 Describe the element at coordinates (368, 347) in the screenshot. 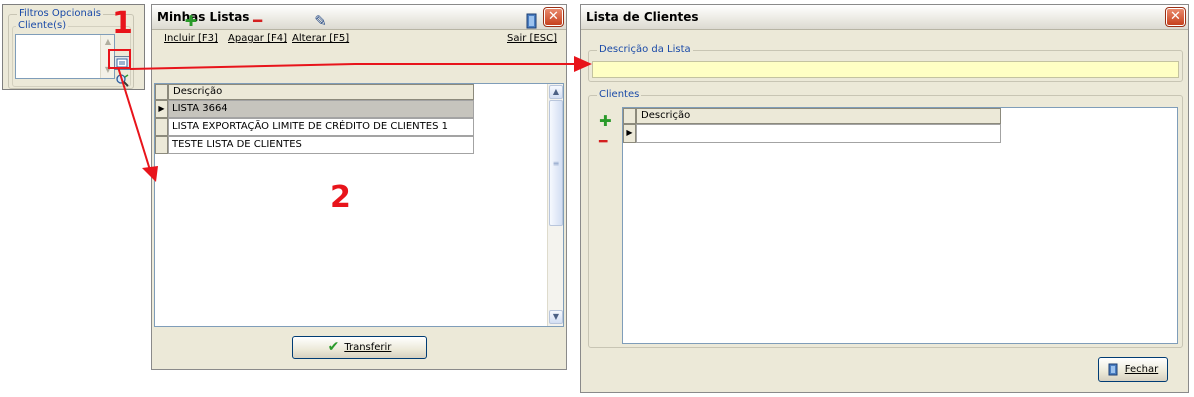

I see `transferir-label: Transferir` at that location.